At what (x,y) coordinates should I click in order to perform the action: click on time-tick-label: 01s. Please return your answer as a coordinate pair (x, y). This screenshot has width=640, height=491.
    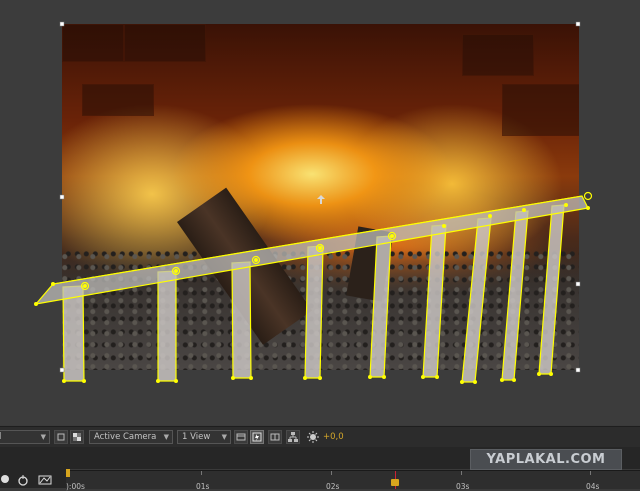
    Looking at the image, I should click on (203, 486).